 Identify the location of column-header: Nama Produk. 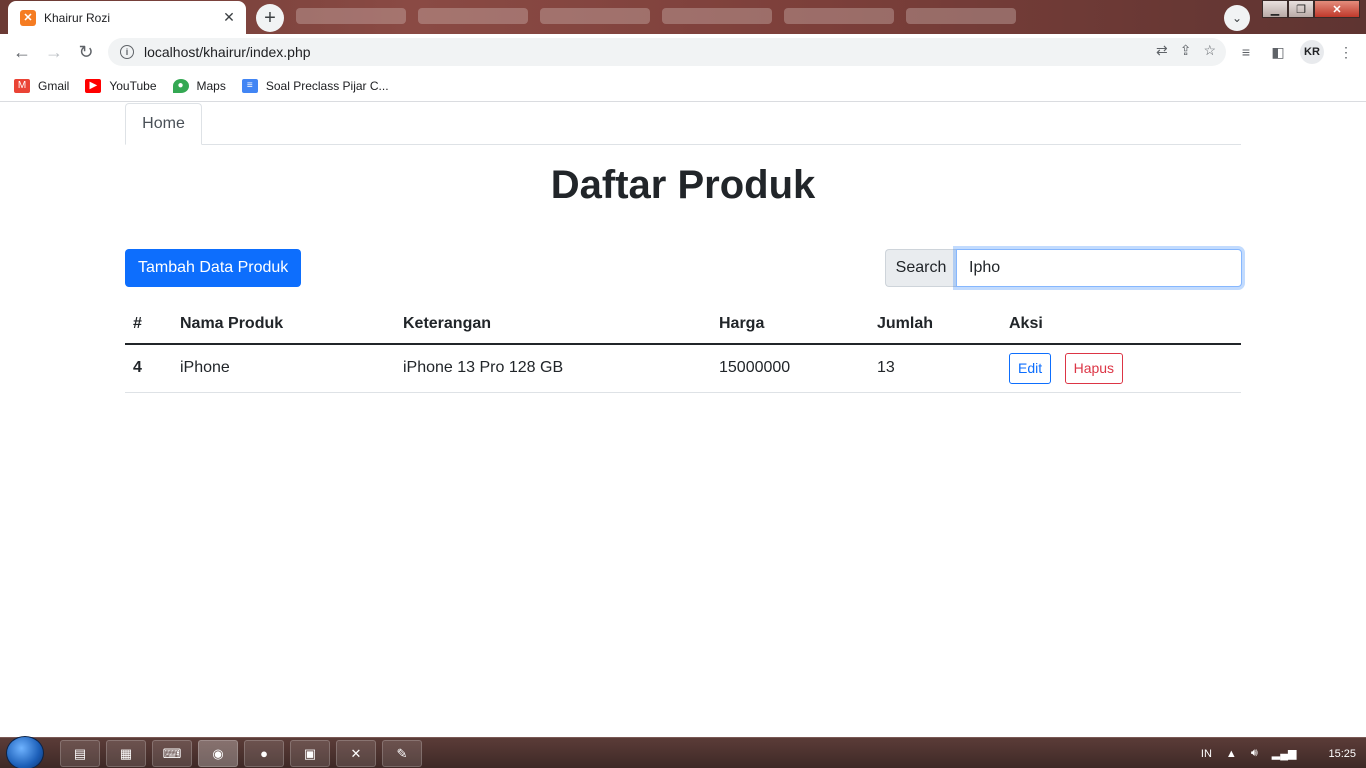
(283, 324).